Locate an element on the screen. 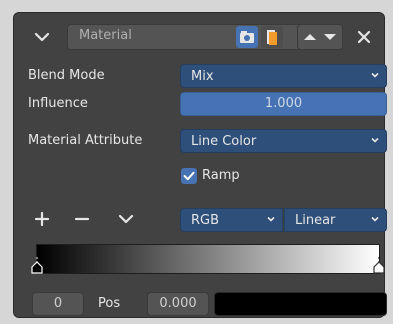  render-toggle-icon is located at coordinates (247, 37).